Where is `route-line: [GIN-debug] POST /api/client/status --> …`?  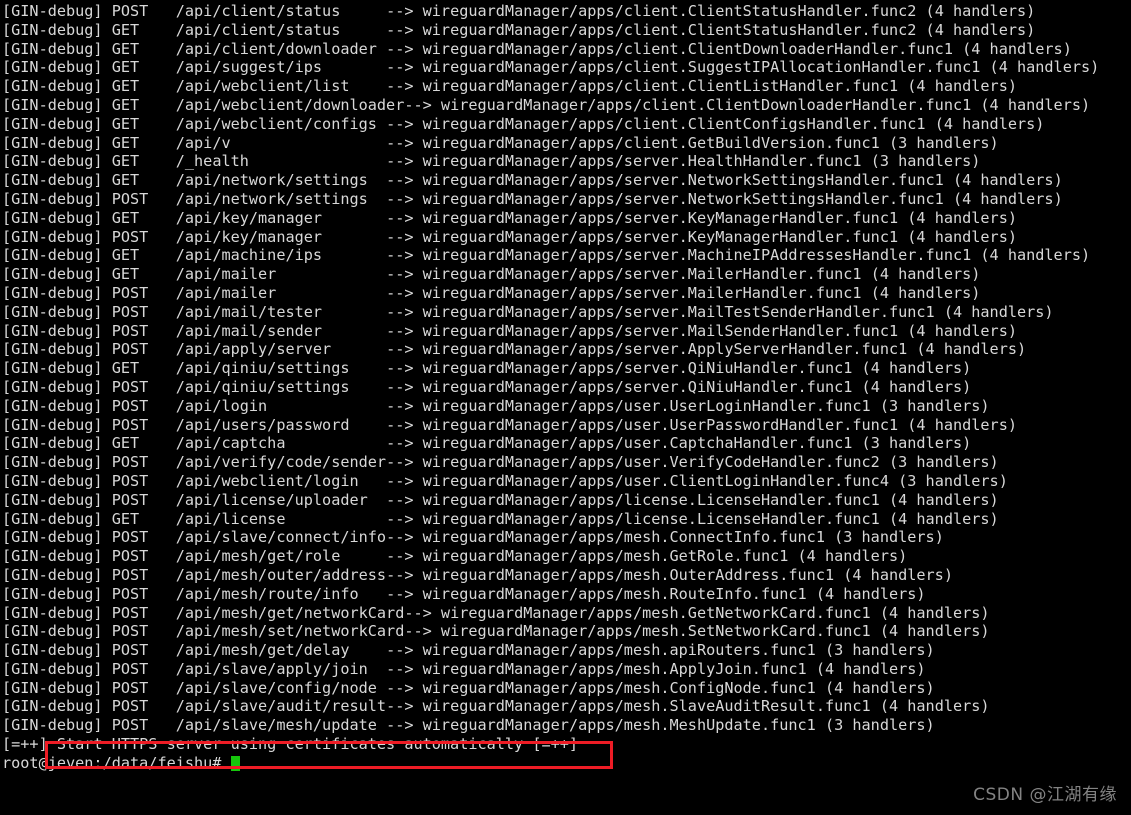 route-line: [GIN-debug] POST /api/client/status --> … is located at coordinates (566, 11).